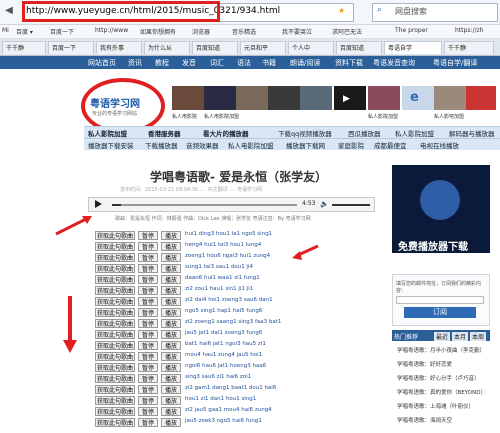  I want to click on annotation-arrowhead, so click(70, 346).